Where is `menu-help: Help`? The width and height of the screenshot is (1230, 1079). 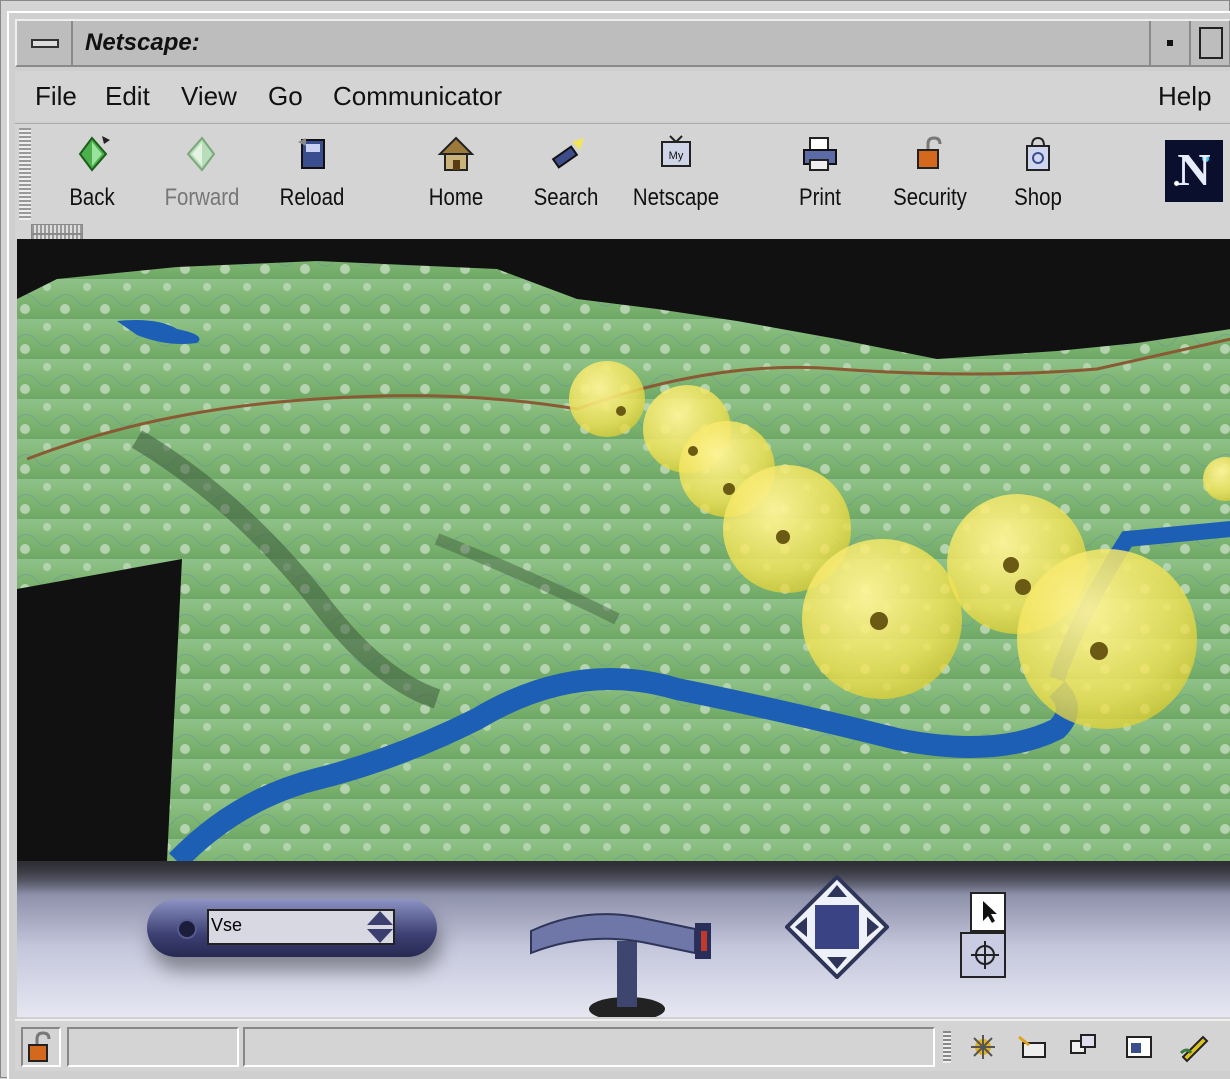
menu-help: Help is located at coordinates (1184, 96).